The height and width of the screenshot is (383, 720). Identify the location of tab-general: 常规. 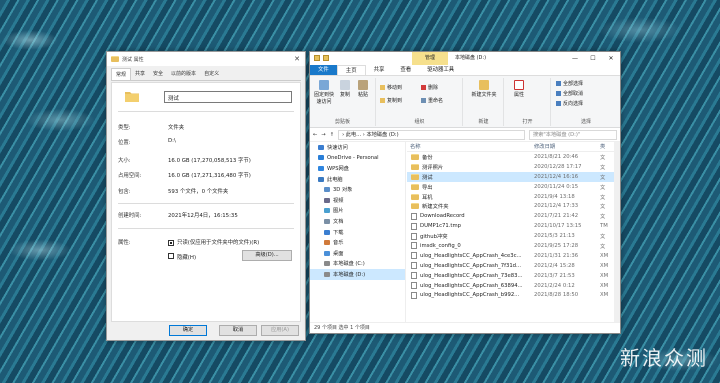
(121, 74).